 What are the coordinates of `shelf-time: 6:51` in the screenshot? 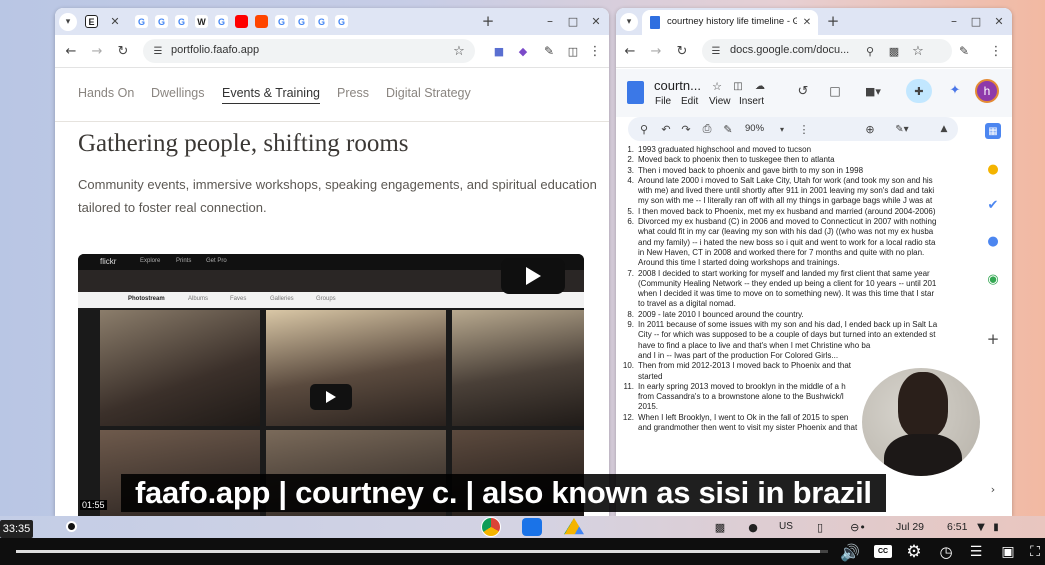 It's located at (957, 527).